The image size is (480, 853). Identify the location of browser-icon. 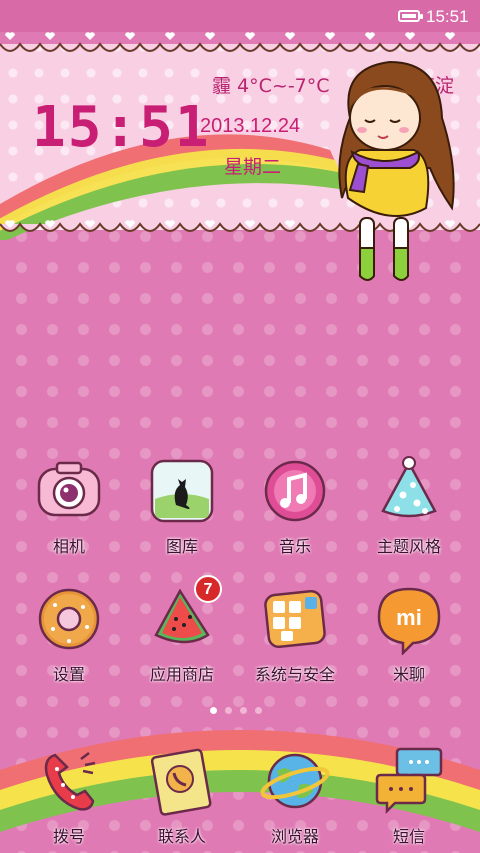
(295, 781).